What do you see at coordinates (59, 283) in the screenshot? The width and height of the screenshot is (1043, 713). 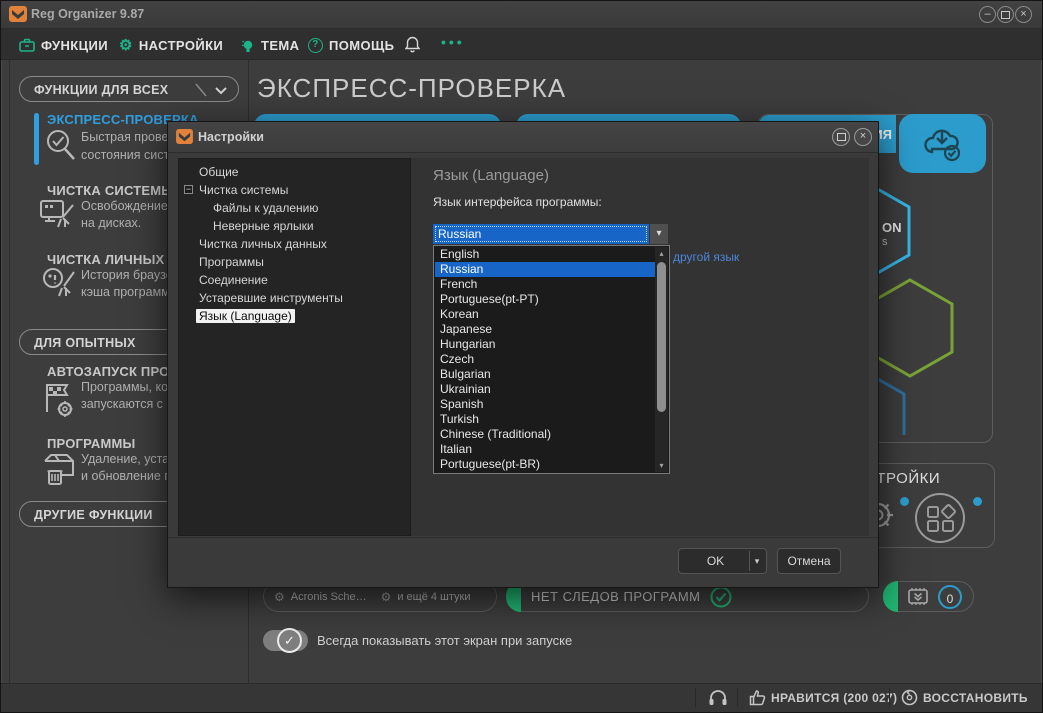 I see `broom-alert-icon` at bounding box center [59, 283].